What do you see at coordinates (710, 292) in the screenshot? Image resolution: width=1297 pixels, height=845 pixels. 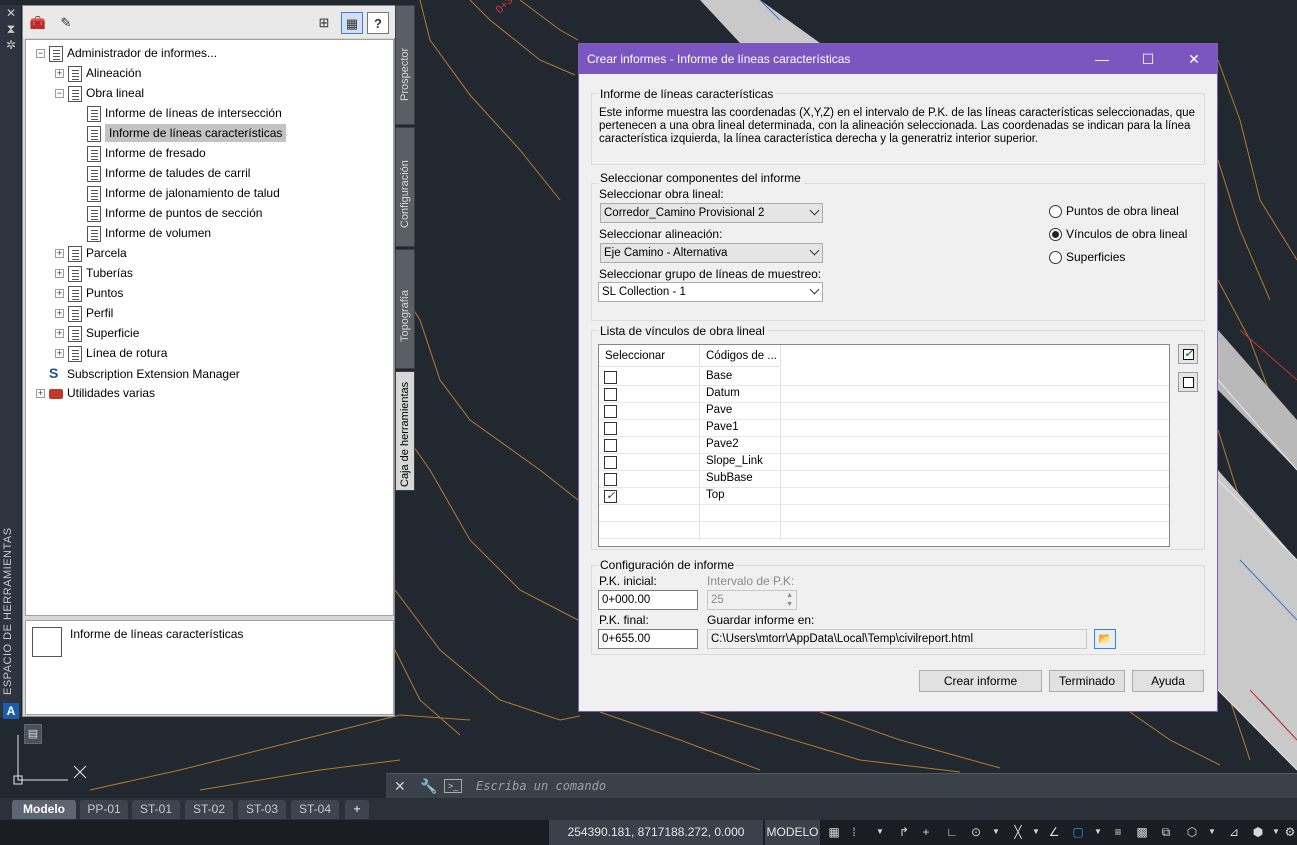 I see `samplegroup-select: SL Collection - 1` at bounding box center [710, 292].